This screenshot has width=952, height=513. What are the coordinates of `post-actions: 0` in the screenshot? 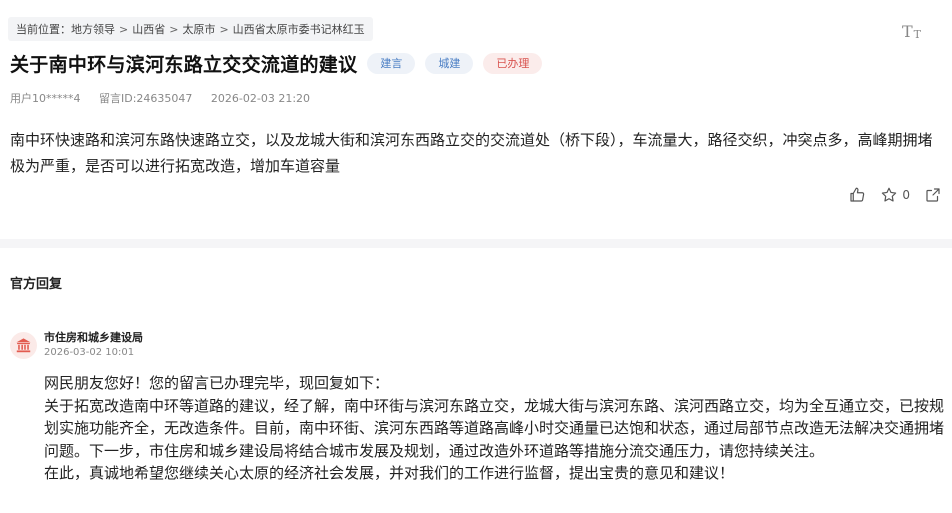 It's located at (895, 195).